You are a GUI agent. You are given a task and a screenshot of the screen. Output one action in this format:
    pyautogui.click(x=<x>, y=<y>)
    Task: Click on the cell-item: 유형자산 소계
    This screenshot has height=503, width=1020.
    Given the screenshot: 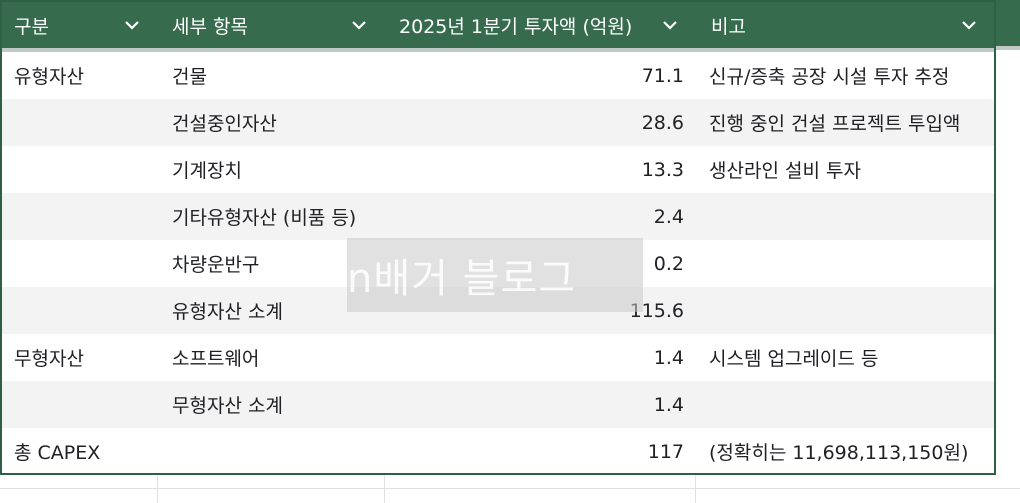 What is the action you would take?
    pyautogui.click(x=227, y=312)
    